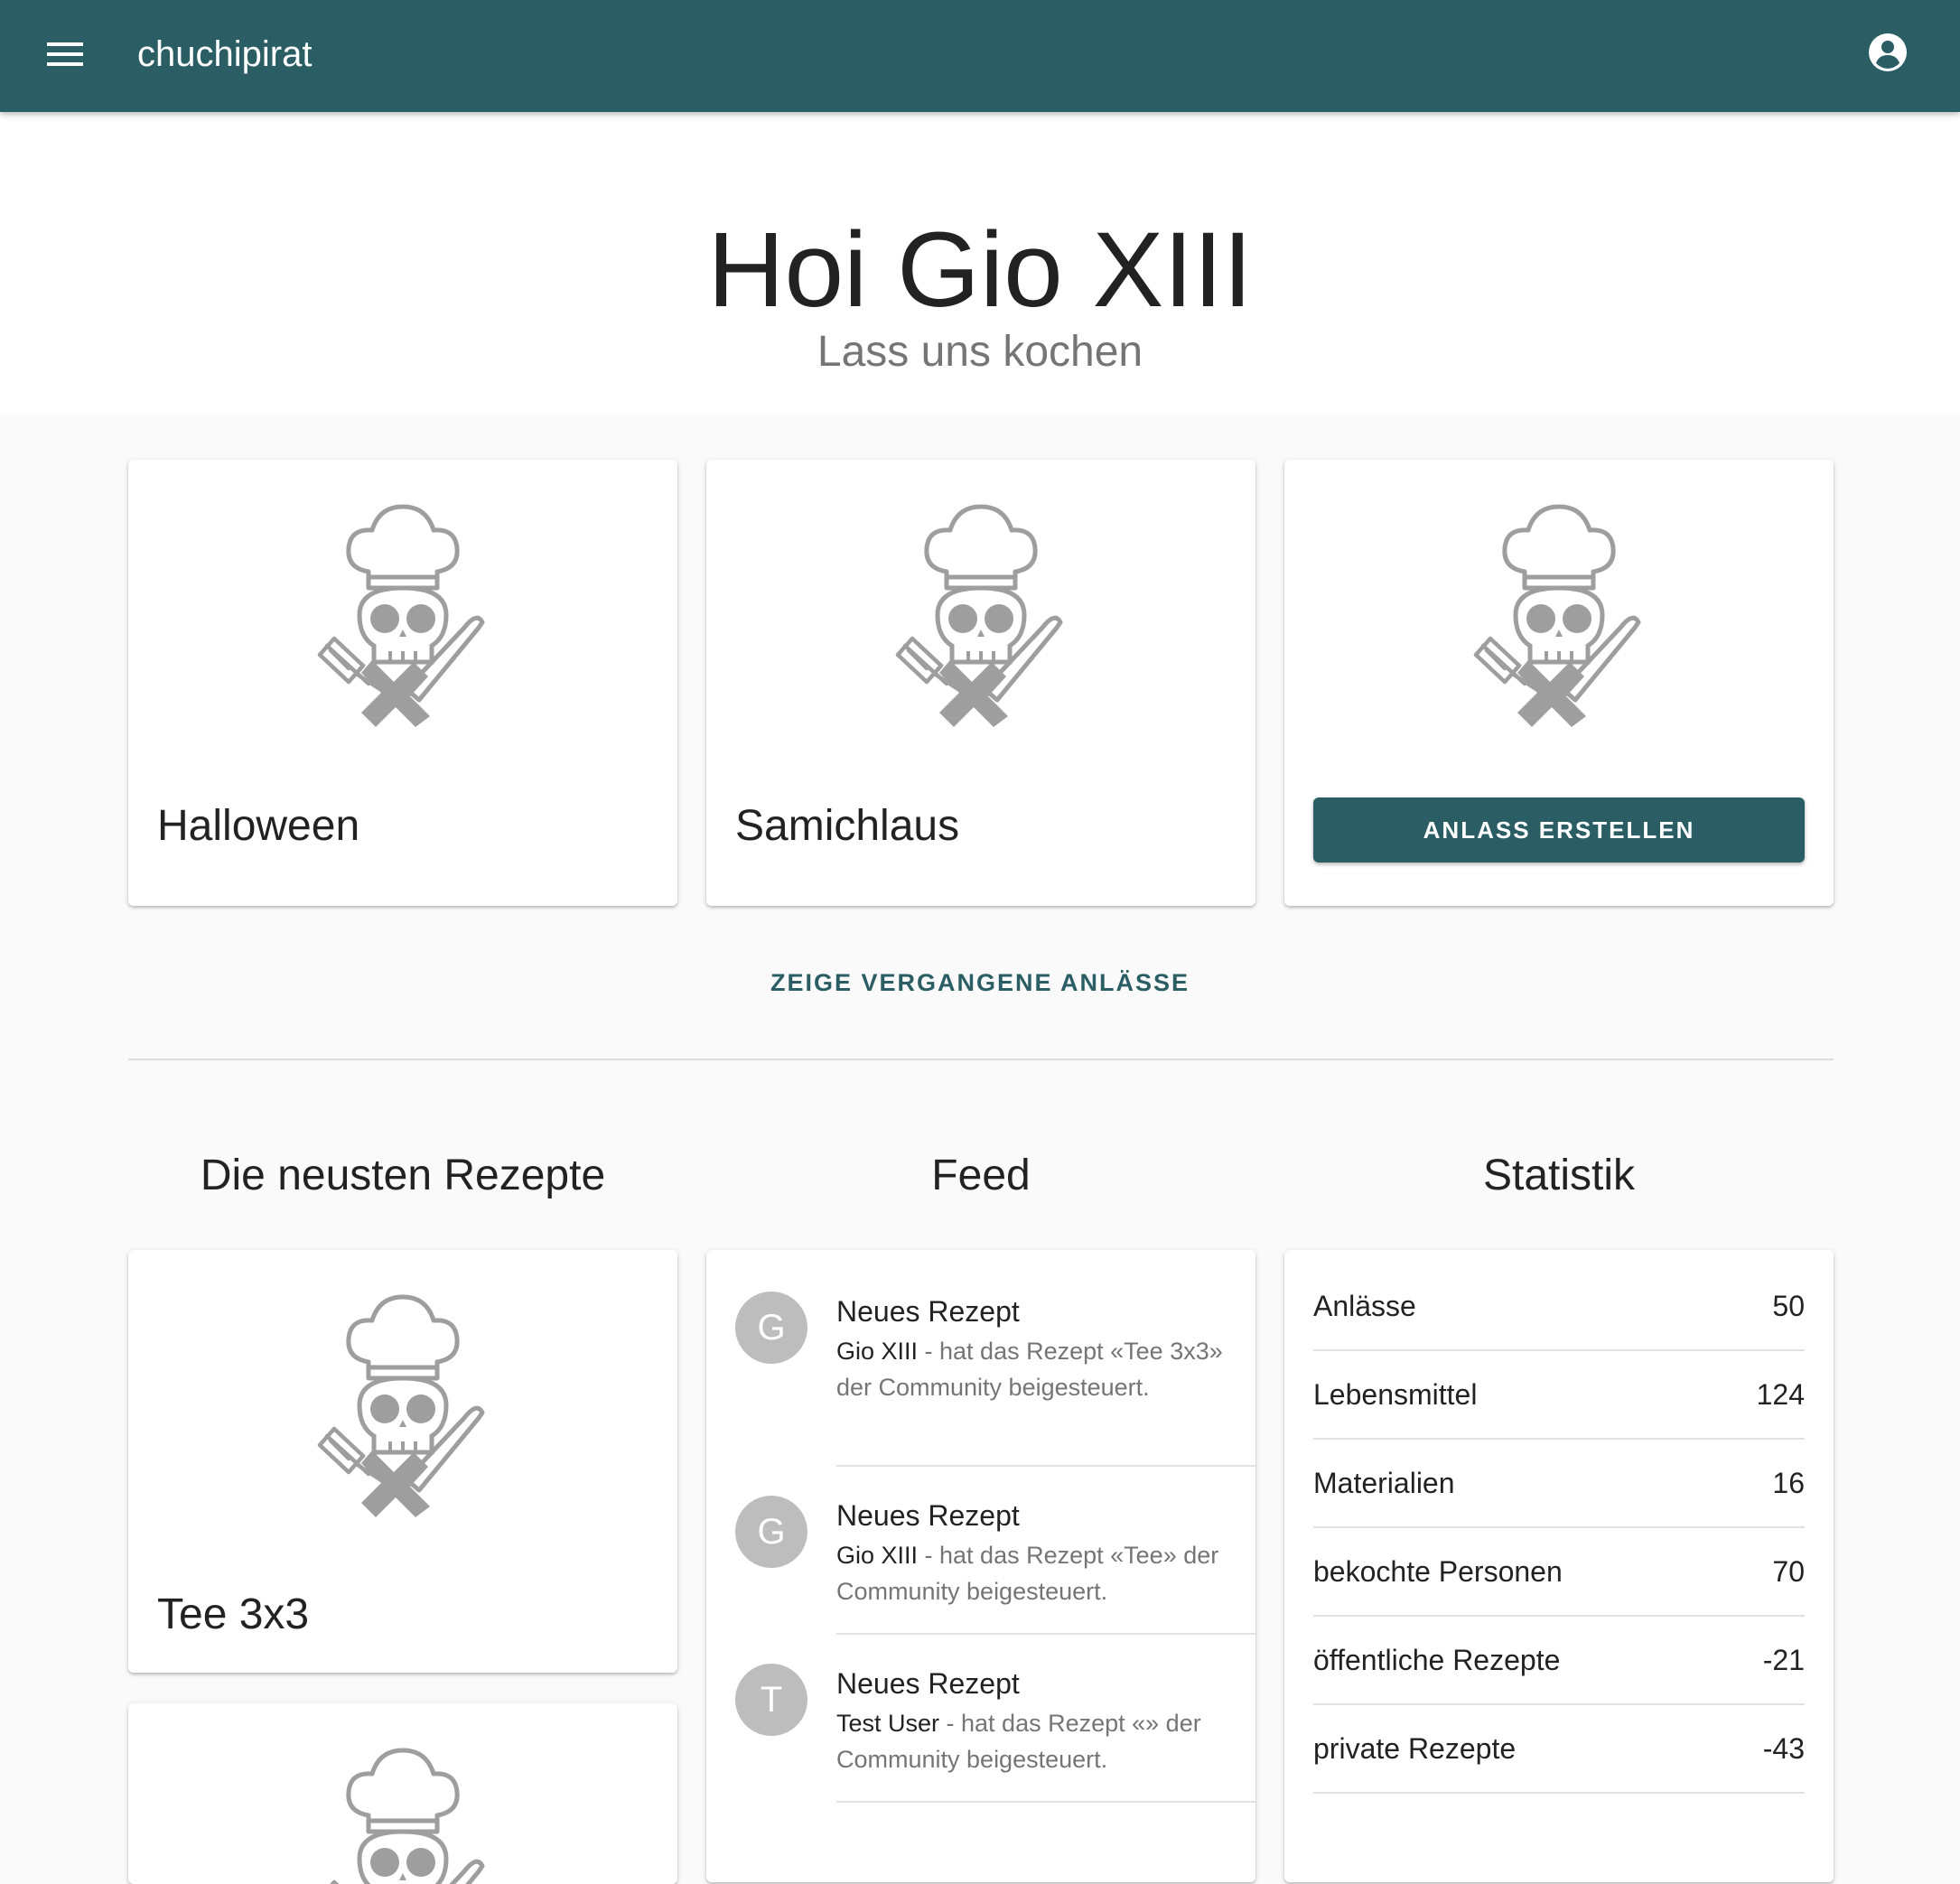 The width and height of the screenshot is (1960, 1884). Describe the element at coordinates (1559, 1484) in the screenshot. I see `stat-row: Materialien 16` at that location.